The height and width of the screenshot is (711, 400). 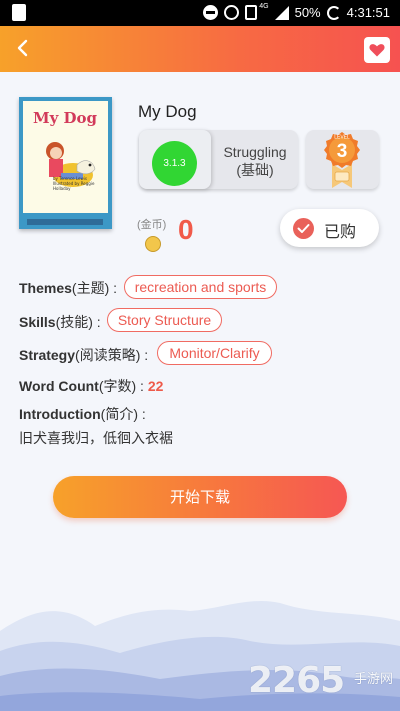 I want to click on themes-row: Themes(主题) :, so click(x=68, y=288).